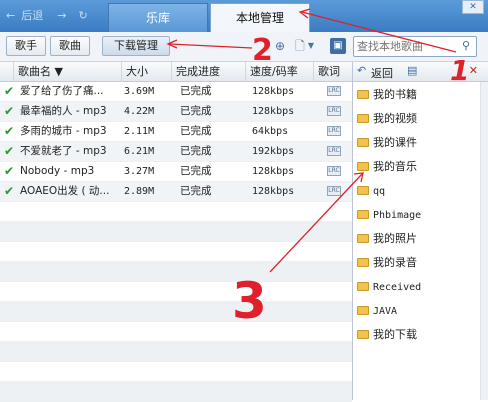 The width and height of the screenshot is (488, 402). What do you see at coordinates (139, 131) in the screenshot?
I see `song-size: 2.11M` at bounding box center [139, 131].